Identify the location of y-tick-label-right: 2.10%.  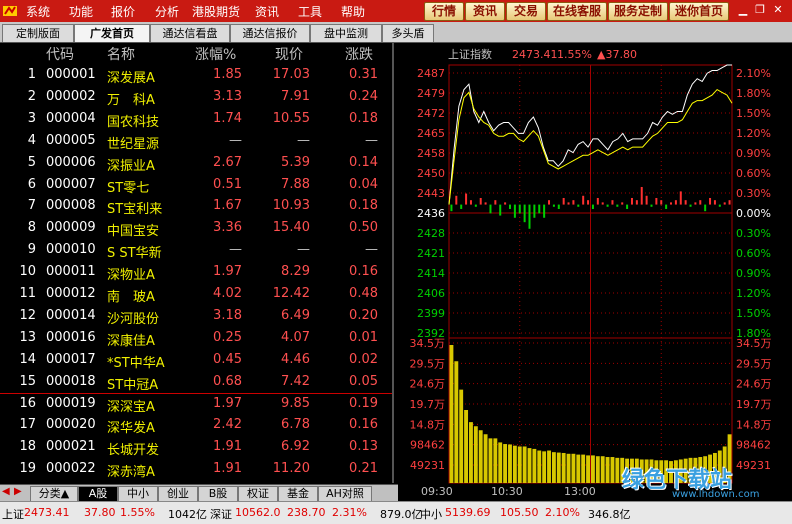
(753, 73).